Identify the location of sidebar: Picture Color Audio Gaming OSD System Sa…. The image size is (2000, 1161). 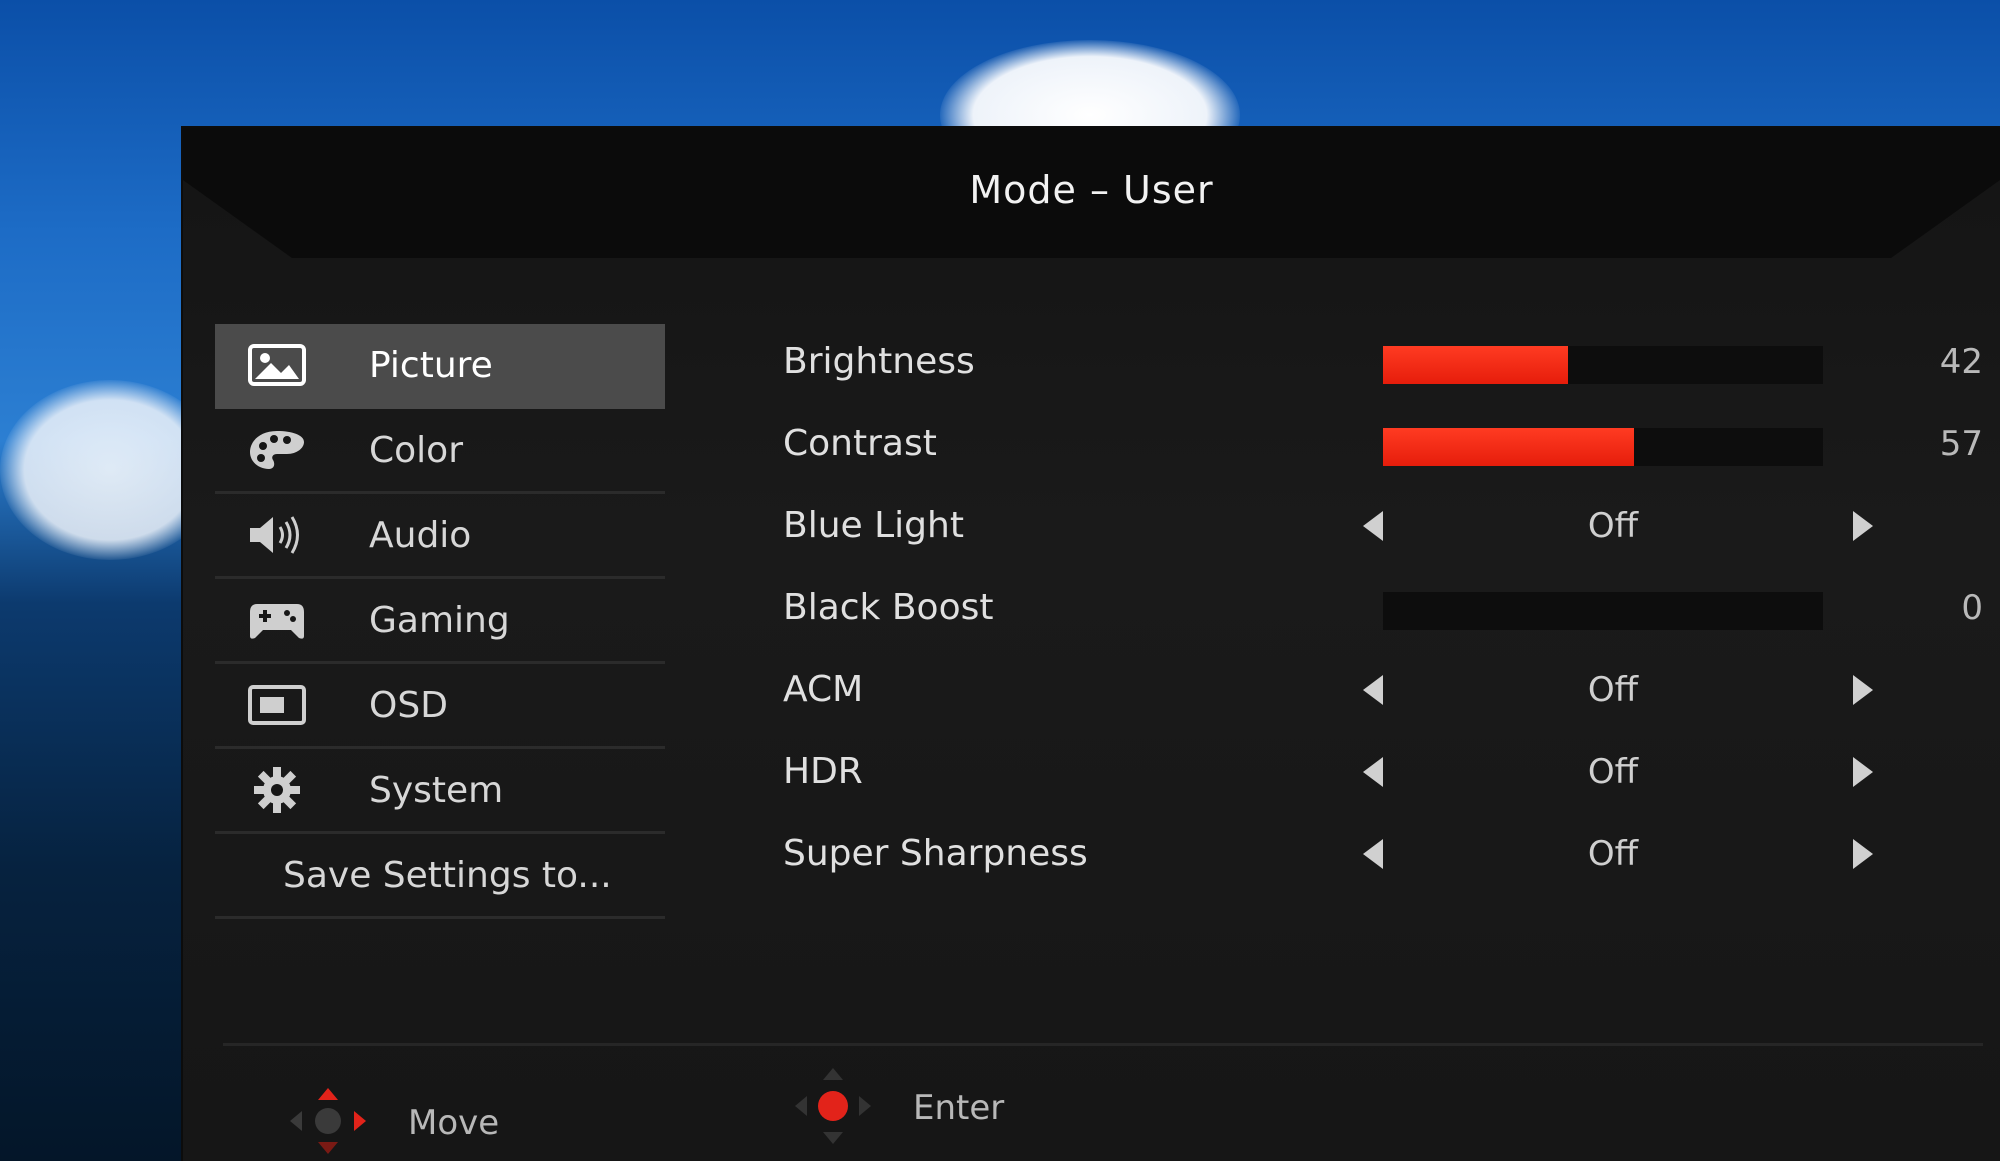
(440, 621).